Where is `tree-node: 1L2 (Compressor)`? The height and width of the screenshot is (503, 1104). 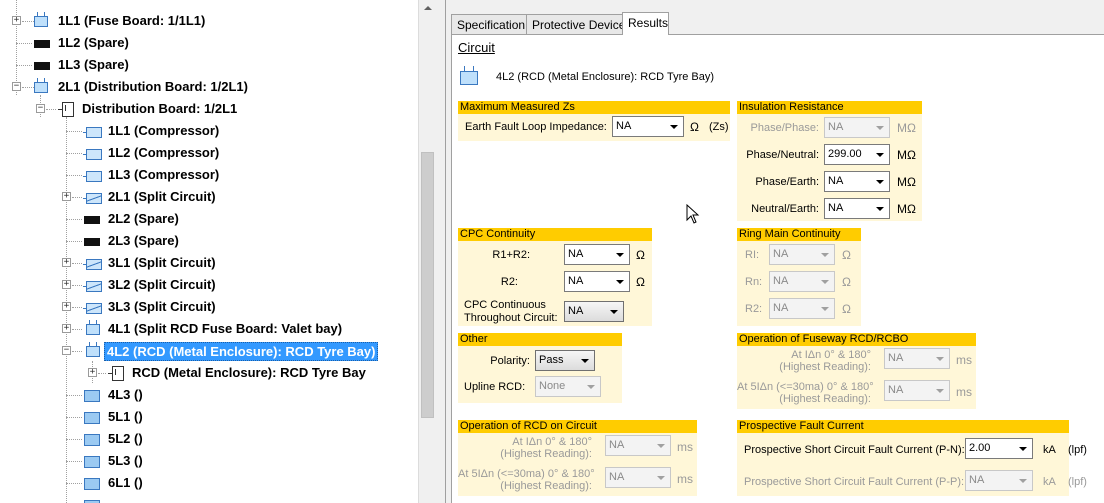
tree-node: 1L2 (Compressor) is located at coordinates (209, 153).